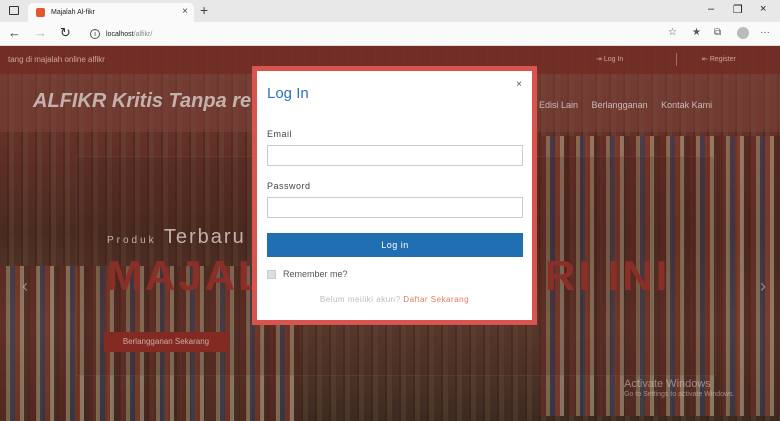  I want to click on modal-close-icon: ×, so click(519, 84).